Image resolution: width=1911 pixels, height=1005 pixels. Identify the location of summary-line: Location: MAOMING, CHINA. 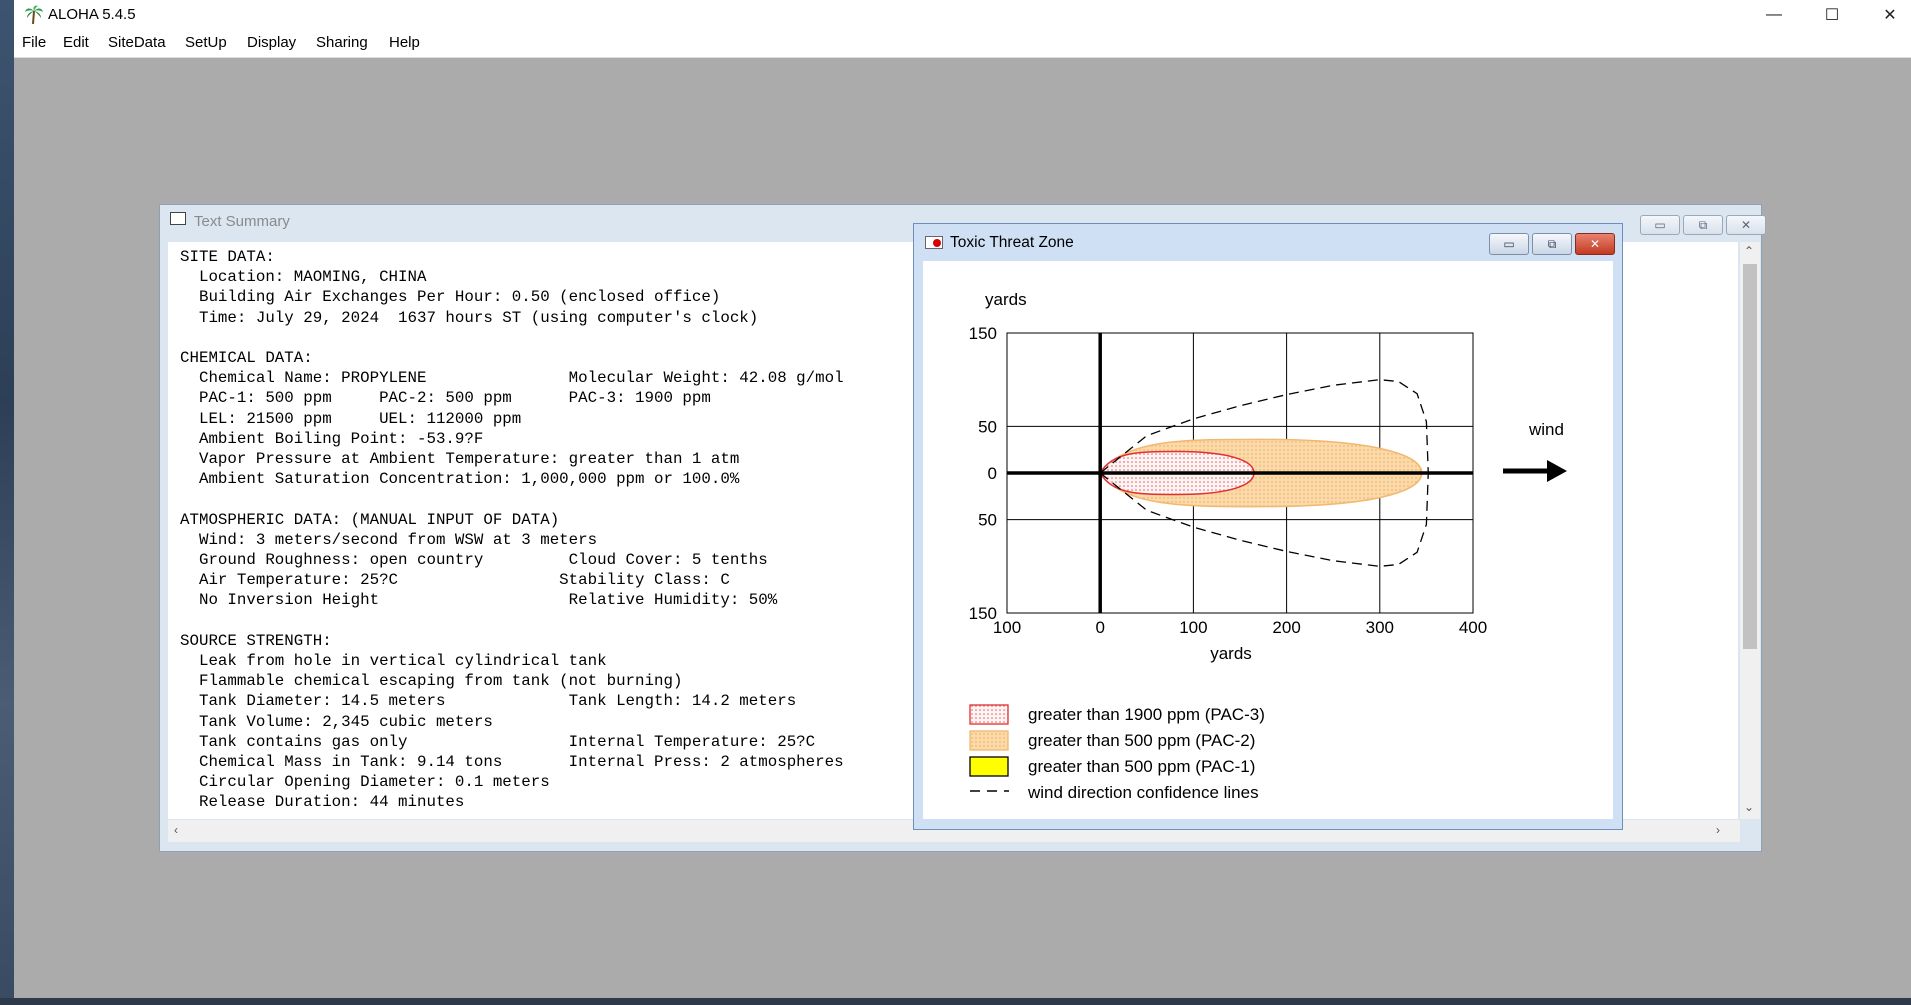
(303, 277).